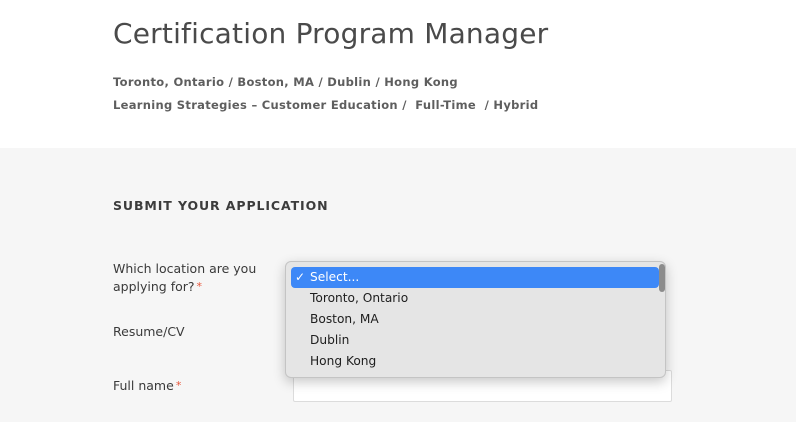 This screenshot has width=796, height=422. What do you see at coordinates (344, 319) in the screenshot?
I see `option-label: Boston, MA` at bounding box center [344, 319].